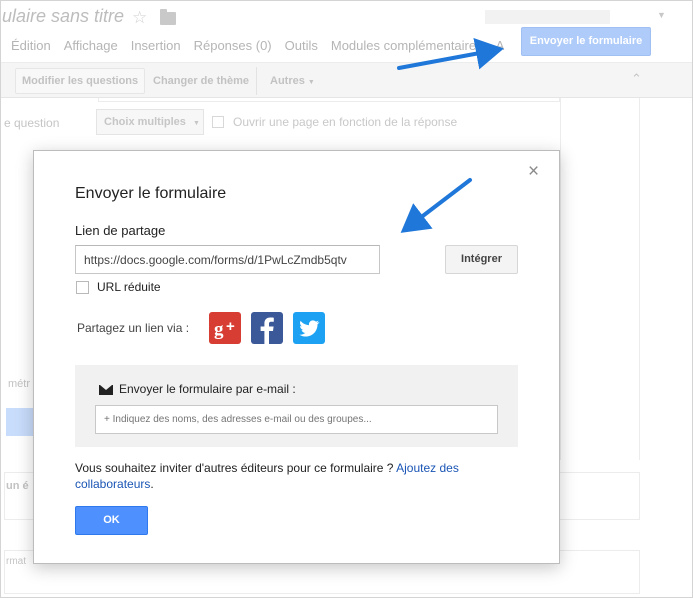  What do you see at coordinates (218, 122) in the screenshot?
I see `page-branch-checkbox` at bounding box center [218, 122].